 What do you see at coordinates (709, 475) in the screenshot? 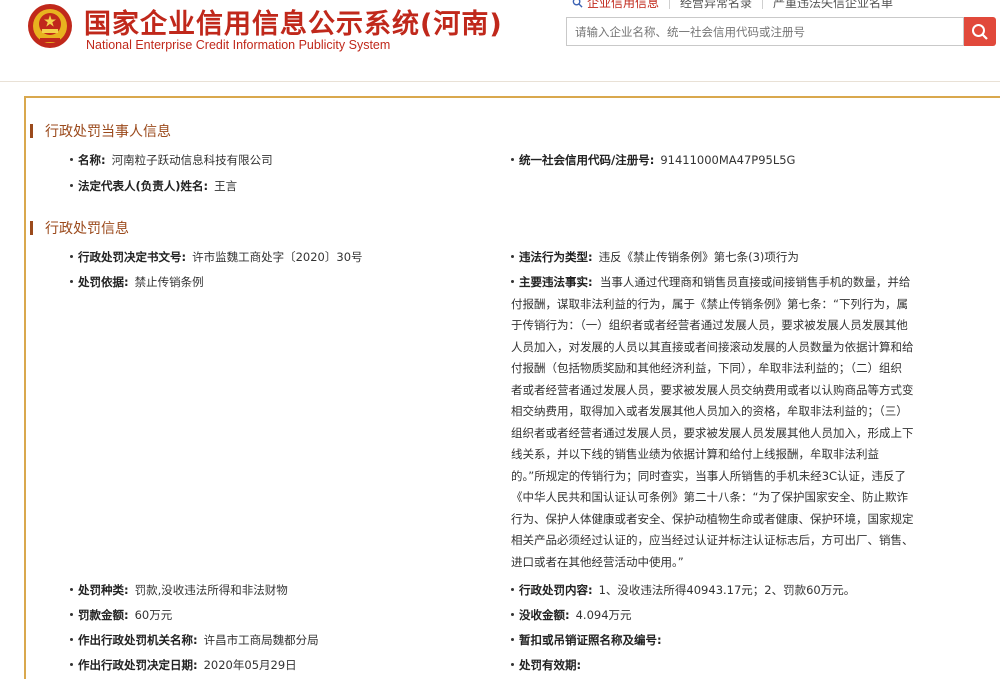
I see `facts-line: 的。”所规定的传销行为；同时查实，当事人所销售的手机未经3C认证，违反了` at bounding box center [709, 475].